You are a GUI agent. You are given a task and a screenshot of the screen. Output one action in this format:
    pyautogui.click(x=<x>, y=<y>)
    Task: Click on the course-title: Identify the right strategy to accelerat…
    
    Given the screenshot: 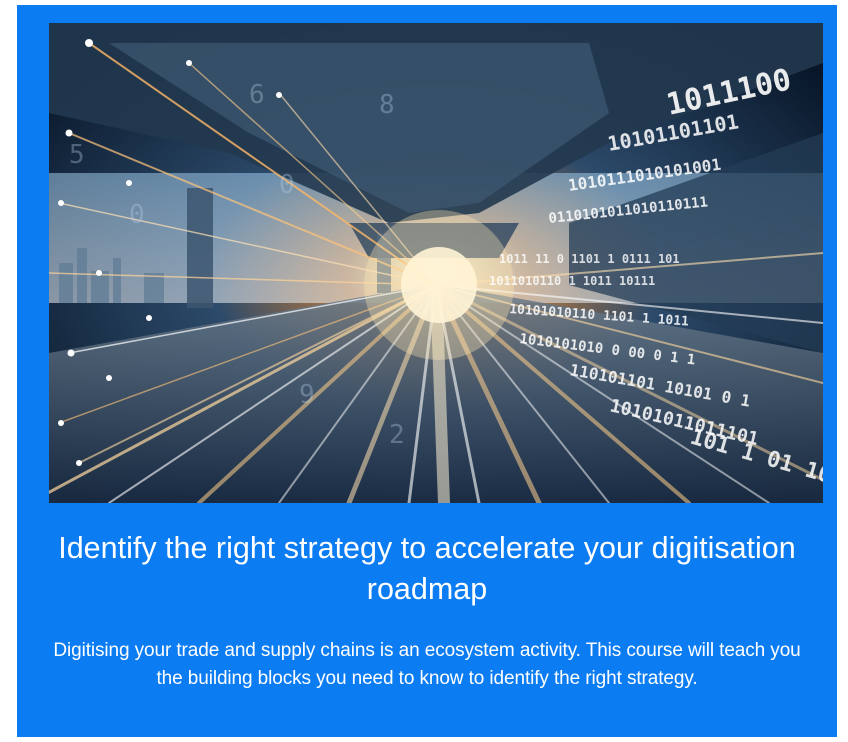 What is the action you would take?
    pyautogui.click(x=427, y=569)
    